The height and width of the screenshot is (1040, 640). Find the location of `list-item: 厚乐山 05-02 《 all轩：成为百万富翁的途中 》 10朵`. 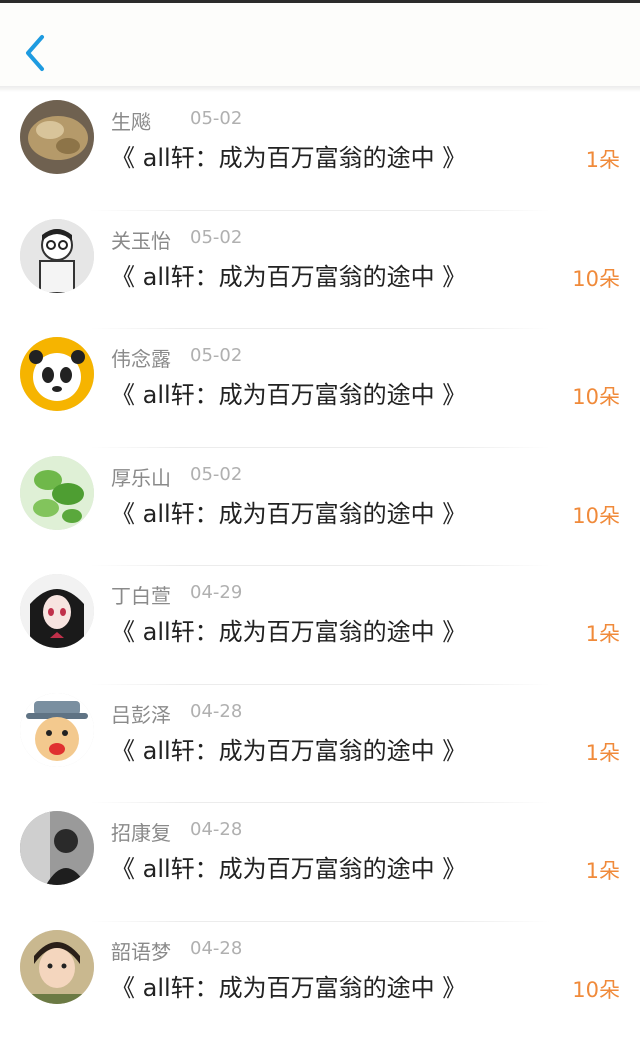

list-item: 厚乐山 05-02 《 all轩：成为百万富翁的途中 》 10朵 is located at coordinates (320, 507).